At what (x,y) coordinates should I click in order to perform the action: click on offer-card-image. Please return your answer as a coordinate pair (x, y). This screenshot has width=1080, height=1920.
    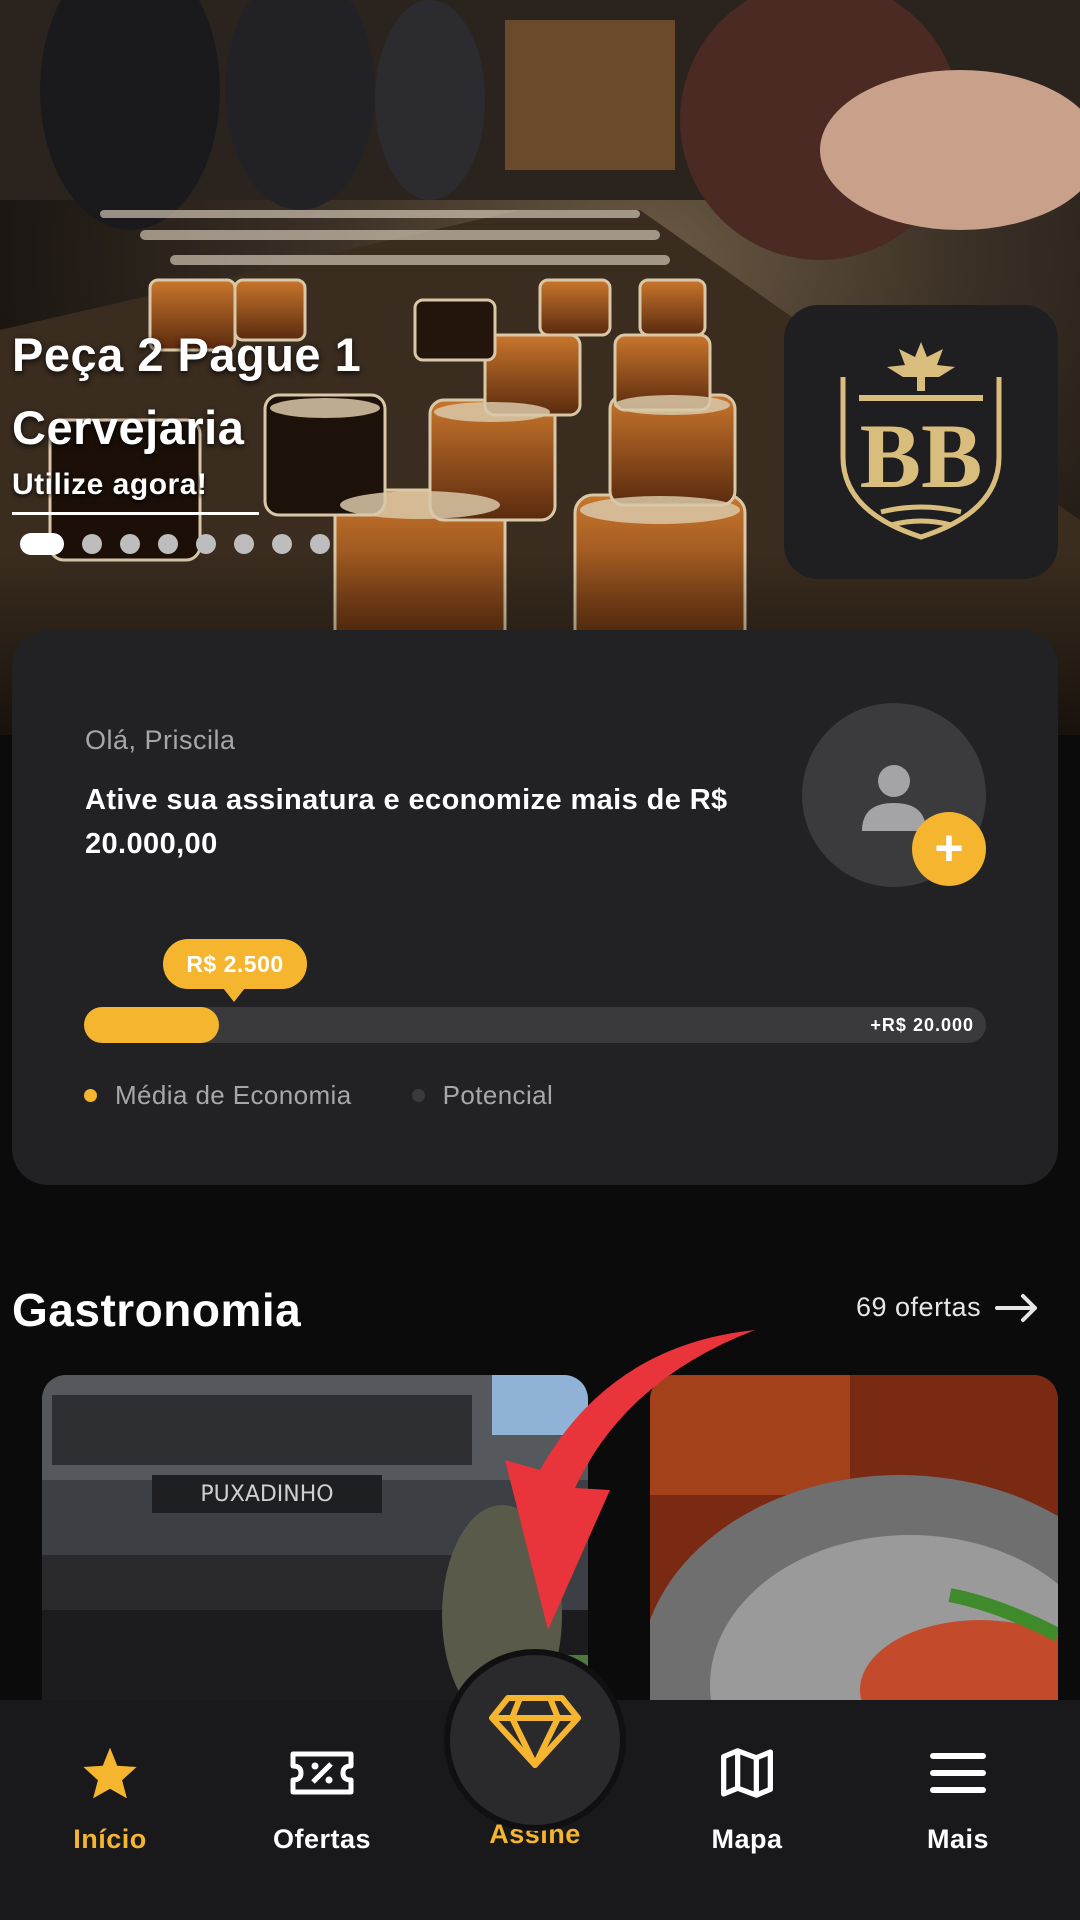
    Looking at the image, I should click on (854, 1542).